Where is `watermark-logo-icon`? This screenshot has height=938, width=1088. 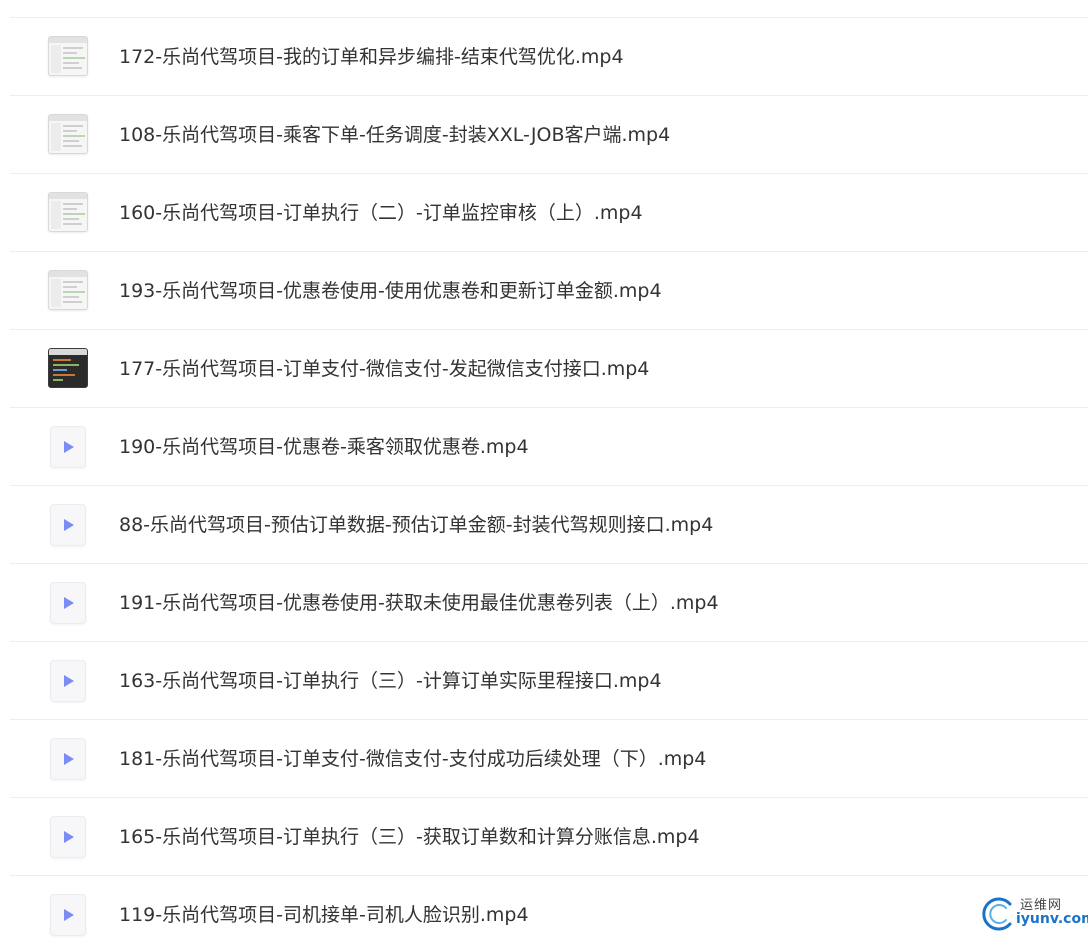
watermark-logo-icon is located at coordinates (997, 914).